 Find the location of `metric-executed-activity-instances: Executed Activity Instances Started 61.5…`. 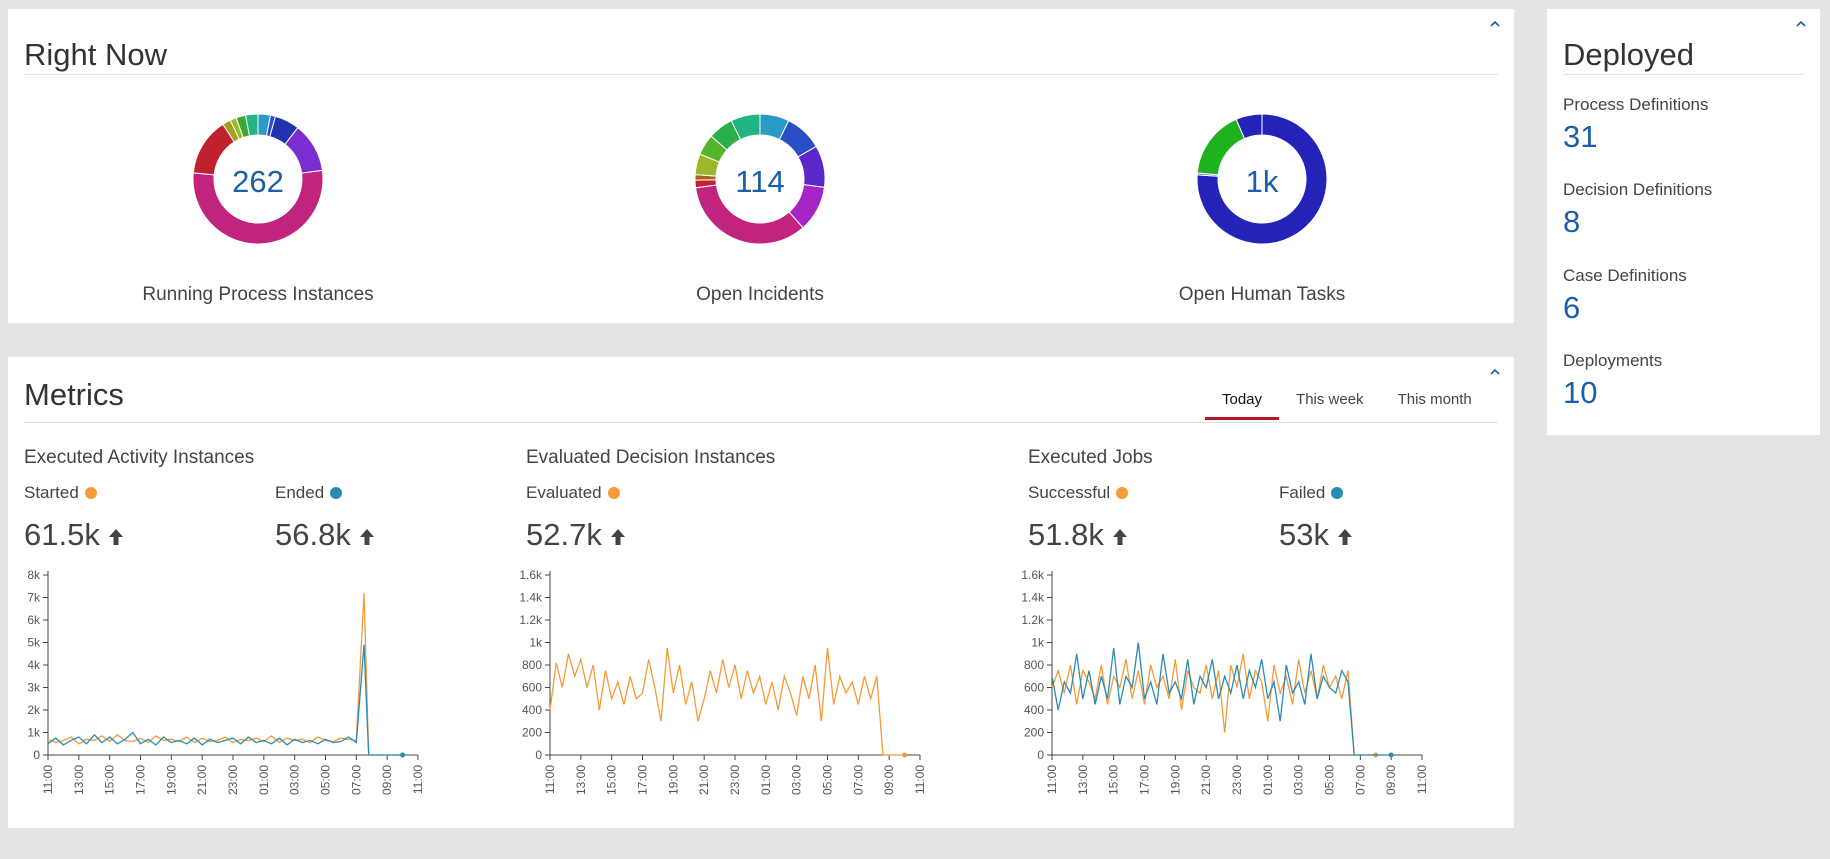

metric-executed-activity-instances: Executed Activity Instances Started 61.5… is located at coordinates (258, 637).